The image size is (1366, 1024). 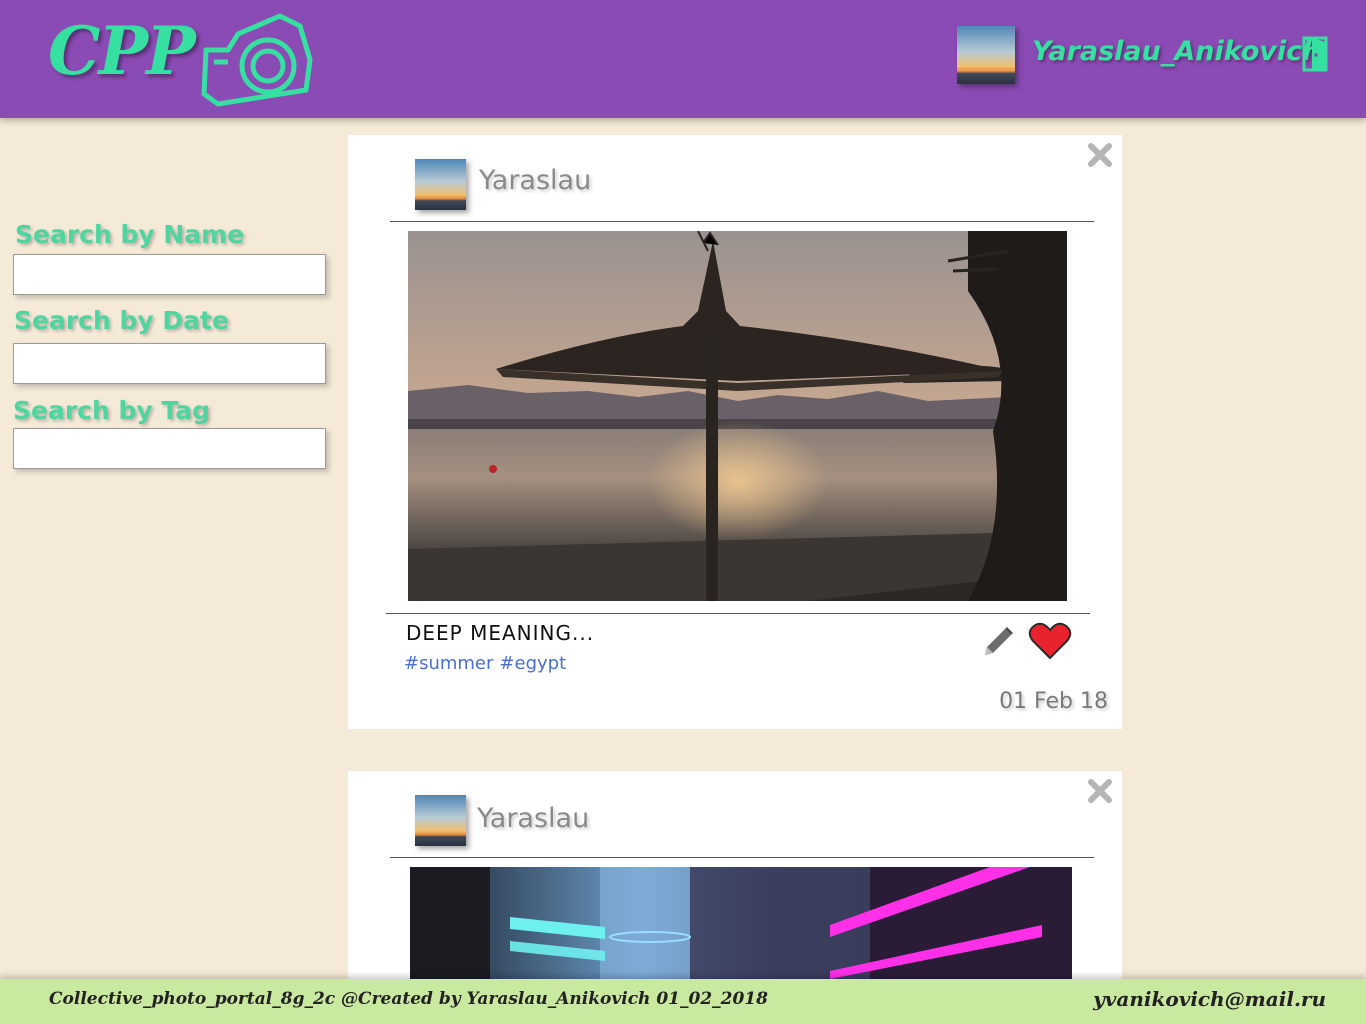 I want to click on app-logo: CPP, so click(x=183, y=60).